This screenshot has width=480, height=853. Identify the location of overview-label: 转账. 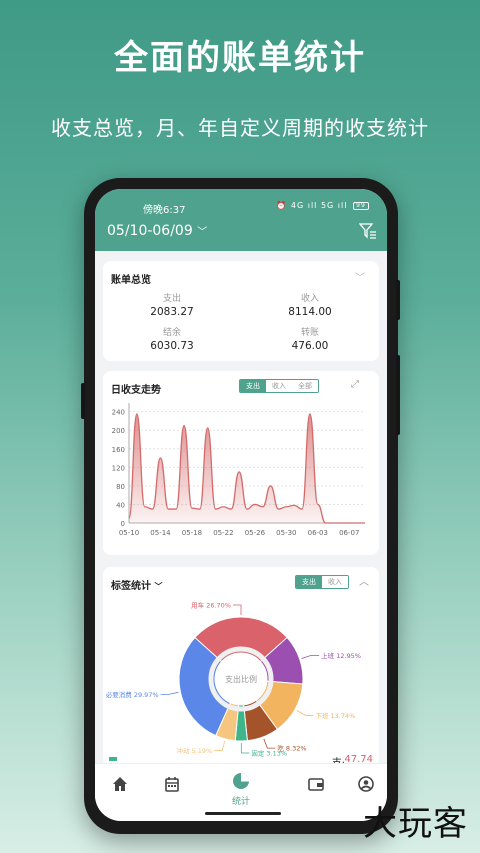
(309, 333).